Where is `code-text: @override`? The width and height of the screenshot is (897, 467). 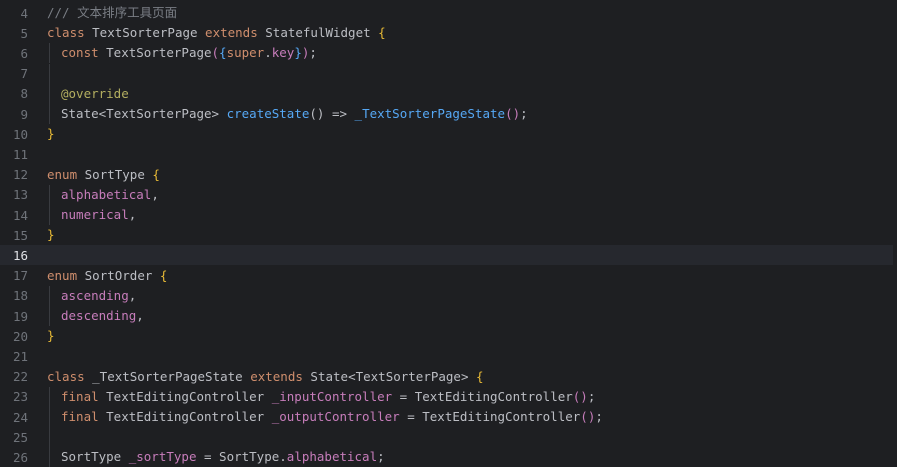 code-text: @override is located at coordinates (470, 93).